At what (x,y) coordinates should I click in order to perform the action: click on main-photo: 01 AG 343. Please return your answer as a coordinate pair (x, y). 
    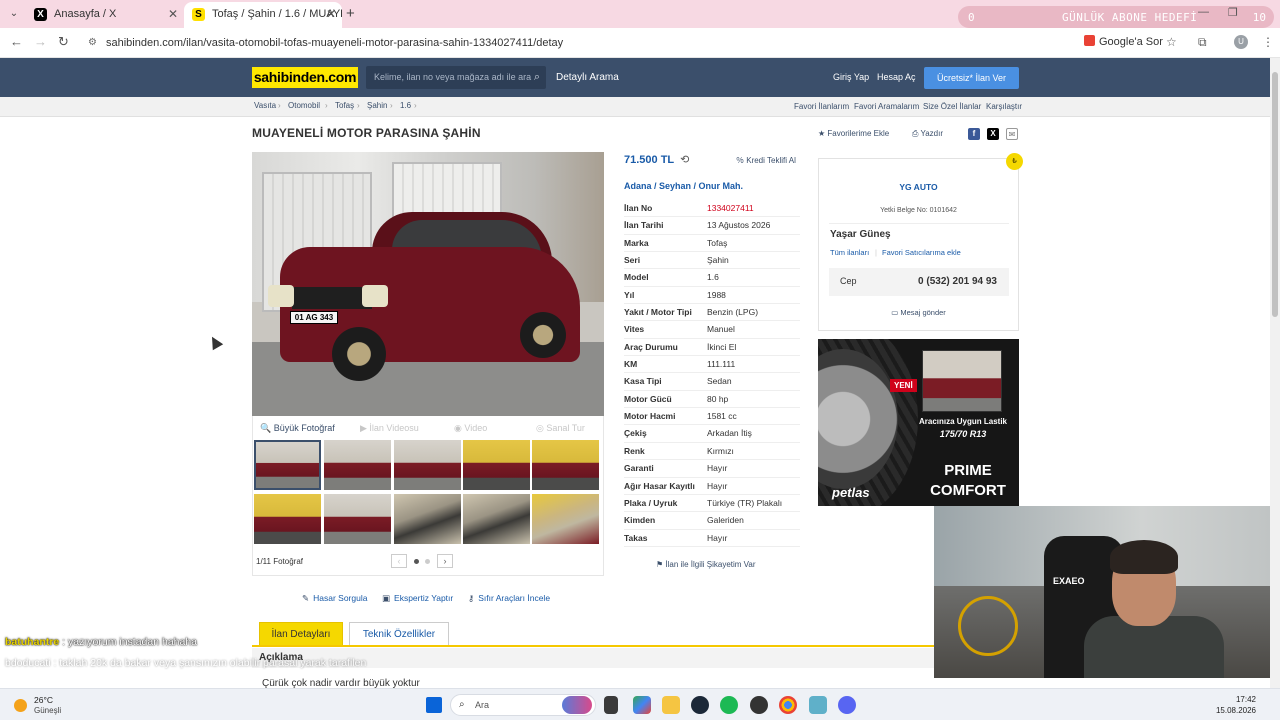
    Looking at the image, I should click on (428, 284).